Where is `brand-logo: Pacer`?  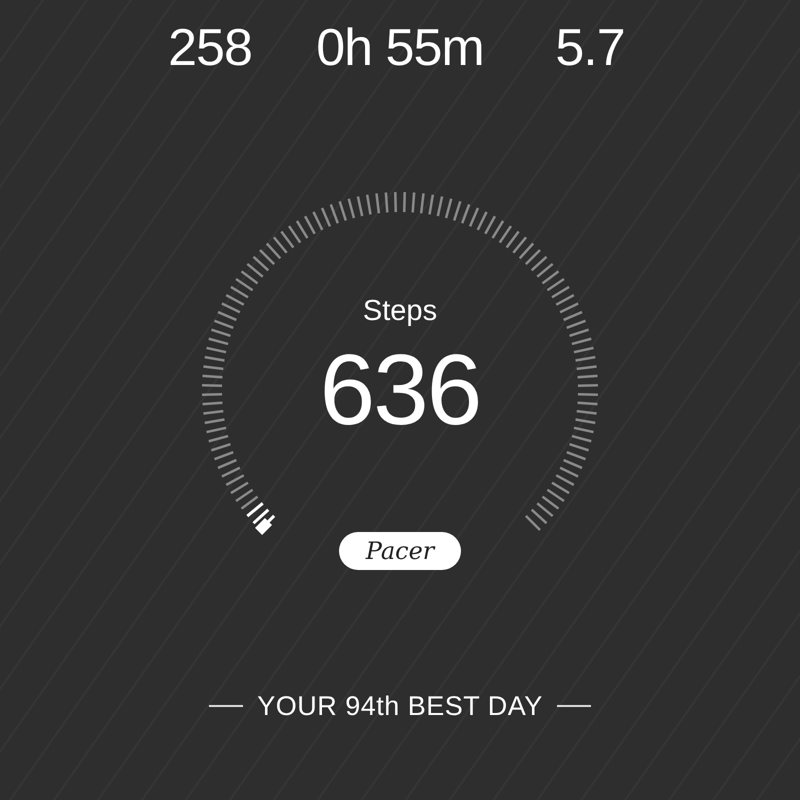 brand-logo: Pacer is located at coordinates (400, 551).